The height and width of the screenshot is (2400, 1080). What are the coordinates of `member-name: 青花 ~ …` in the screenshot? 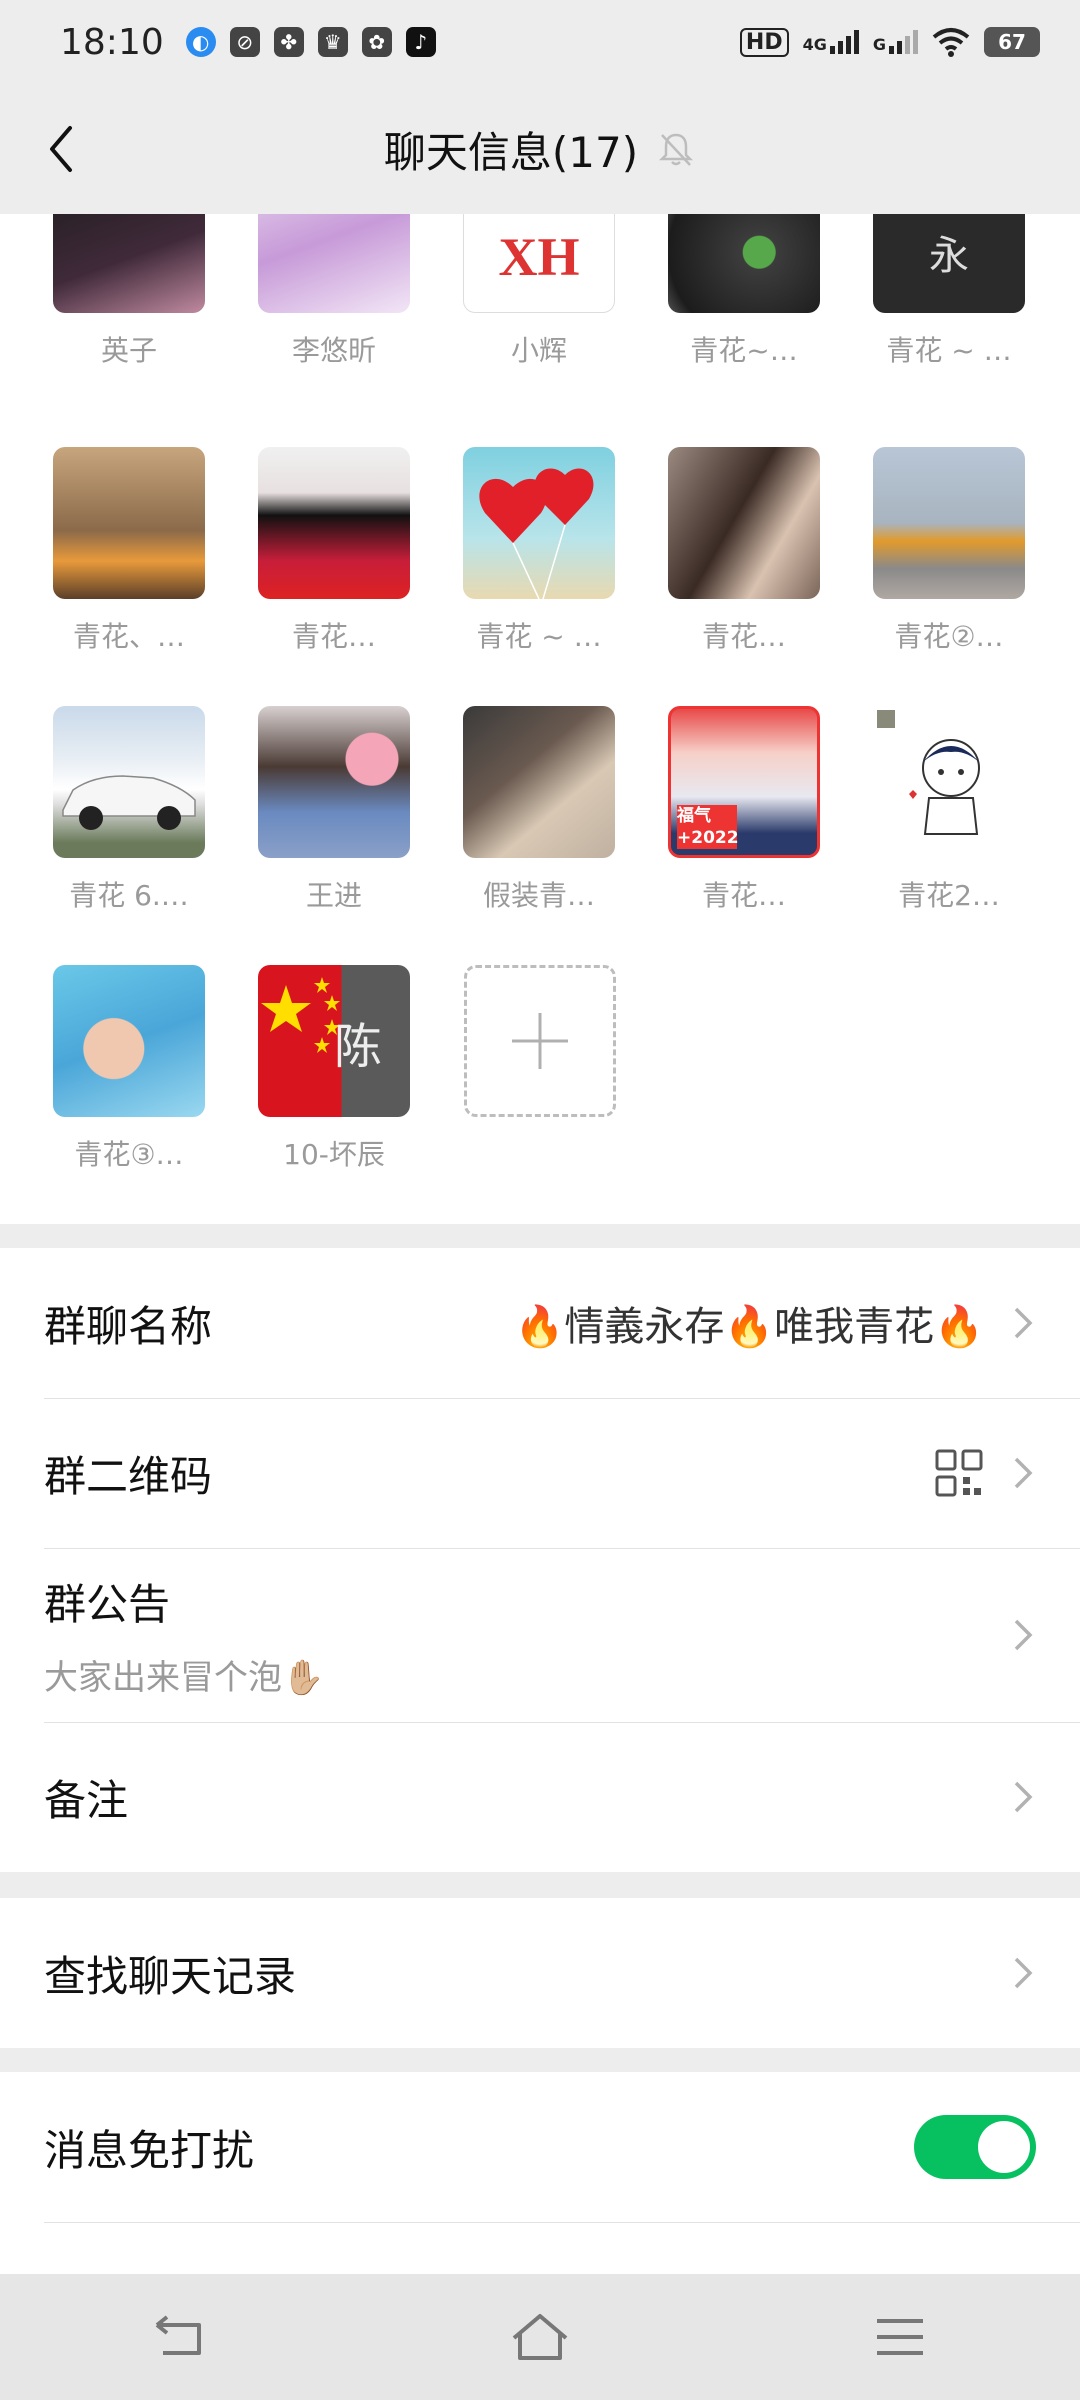 It's located at (539, 636).